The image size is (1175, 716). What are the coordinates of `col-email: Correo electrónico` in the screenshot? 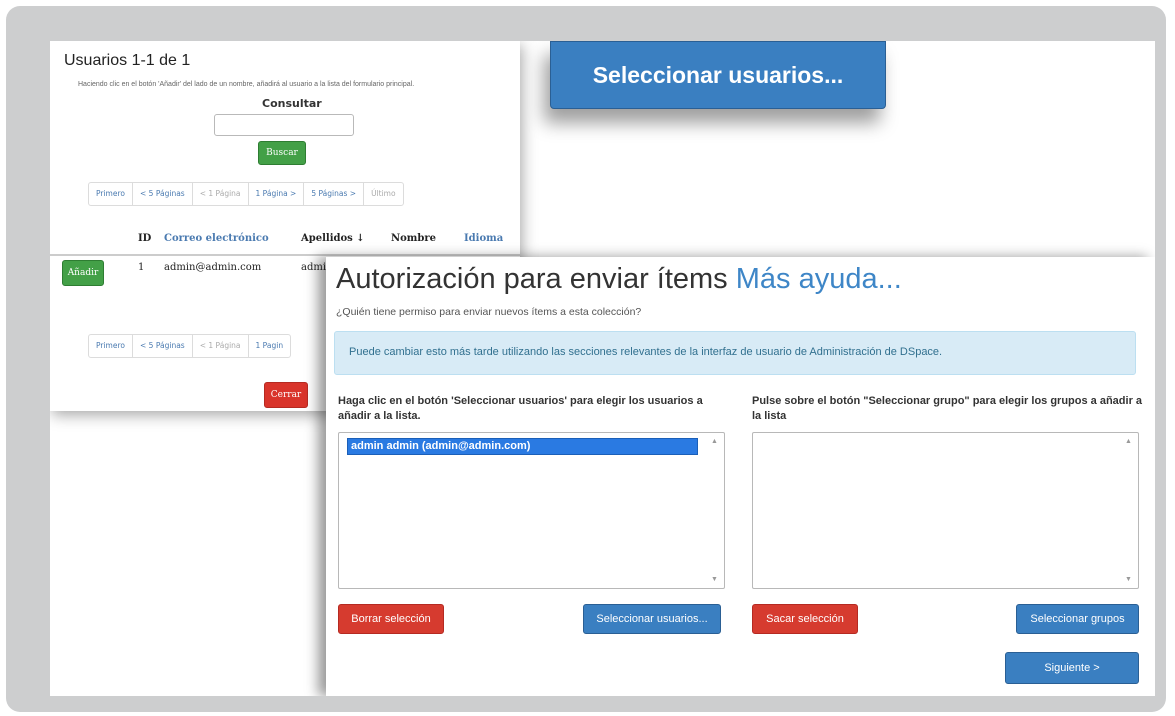 It's located at (216, 238).